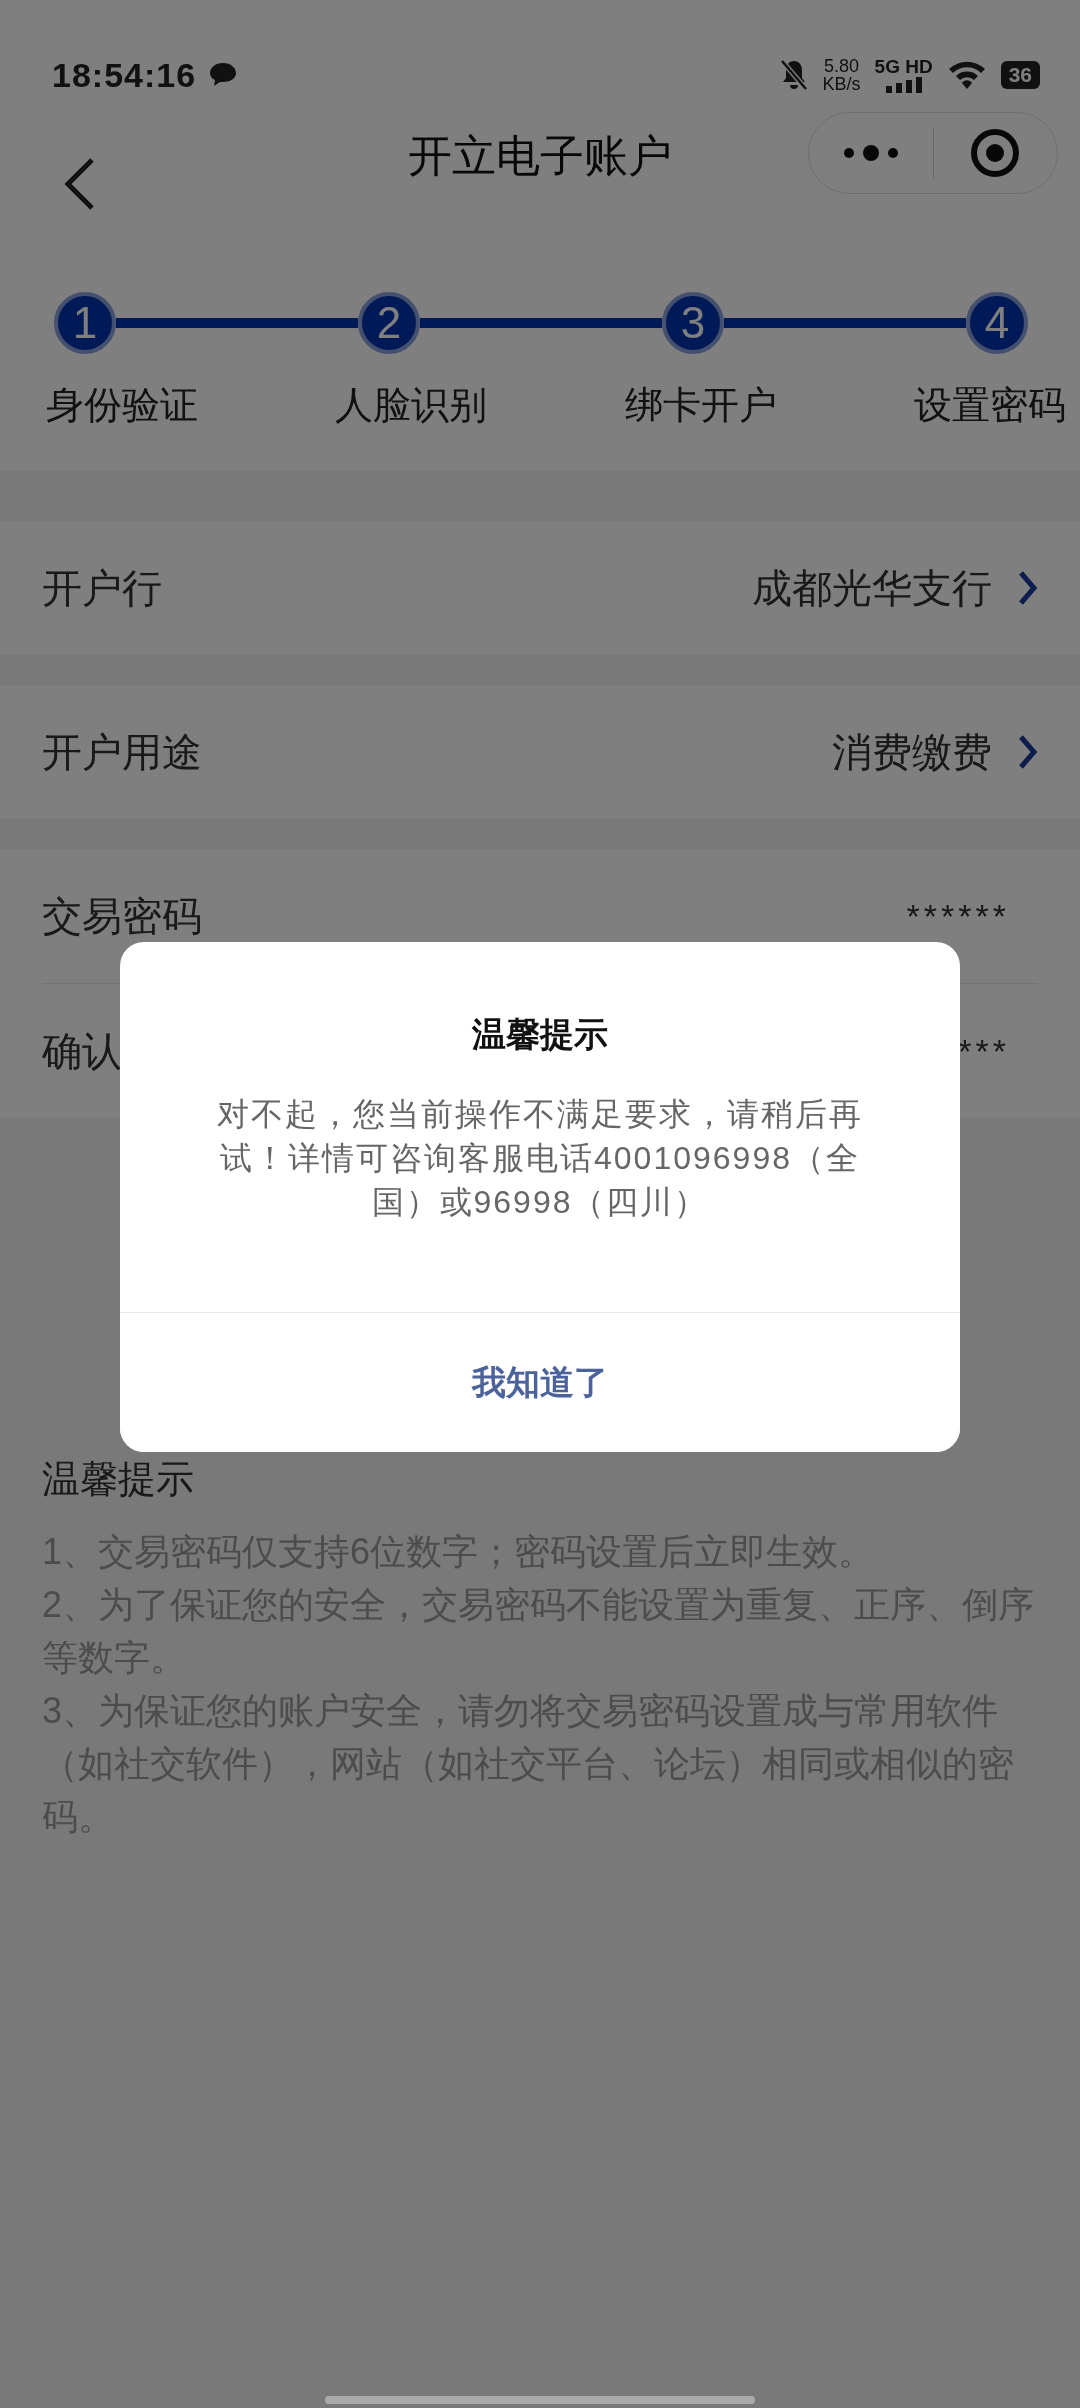  I want to click on more-icon, so click(870, 153).